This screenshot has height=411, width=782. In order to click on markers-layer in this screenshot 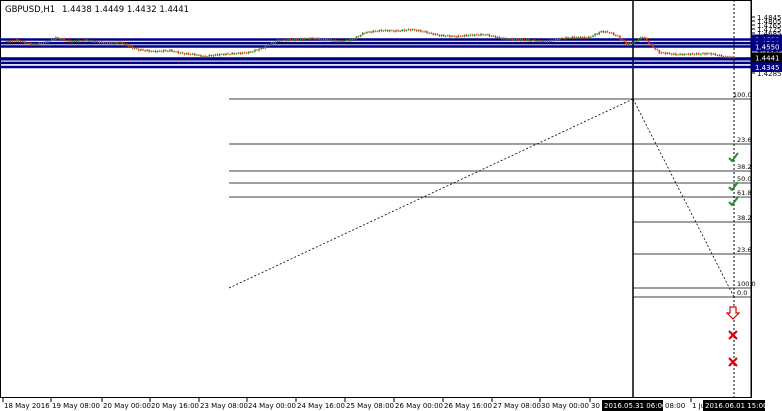, I will do `click(733, 259)`.